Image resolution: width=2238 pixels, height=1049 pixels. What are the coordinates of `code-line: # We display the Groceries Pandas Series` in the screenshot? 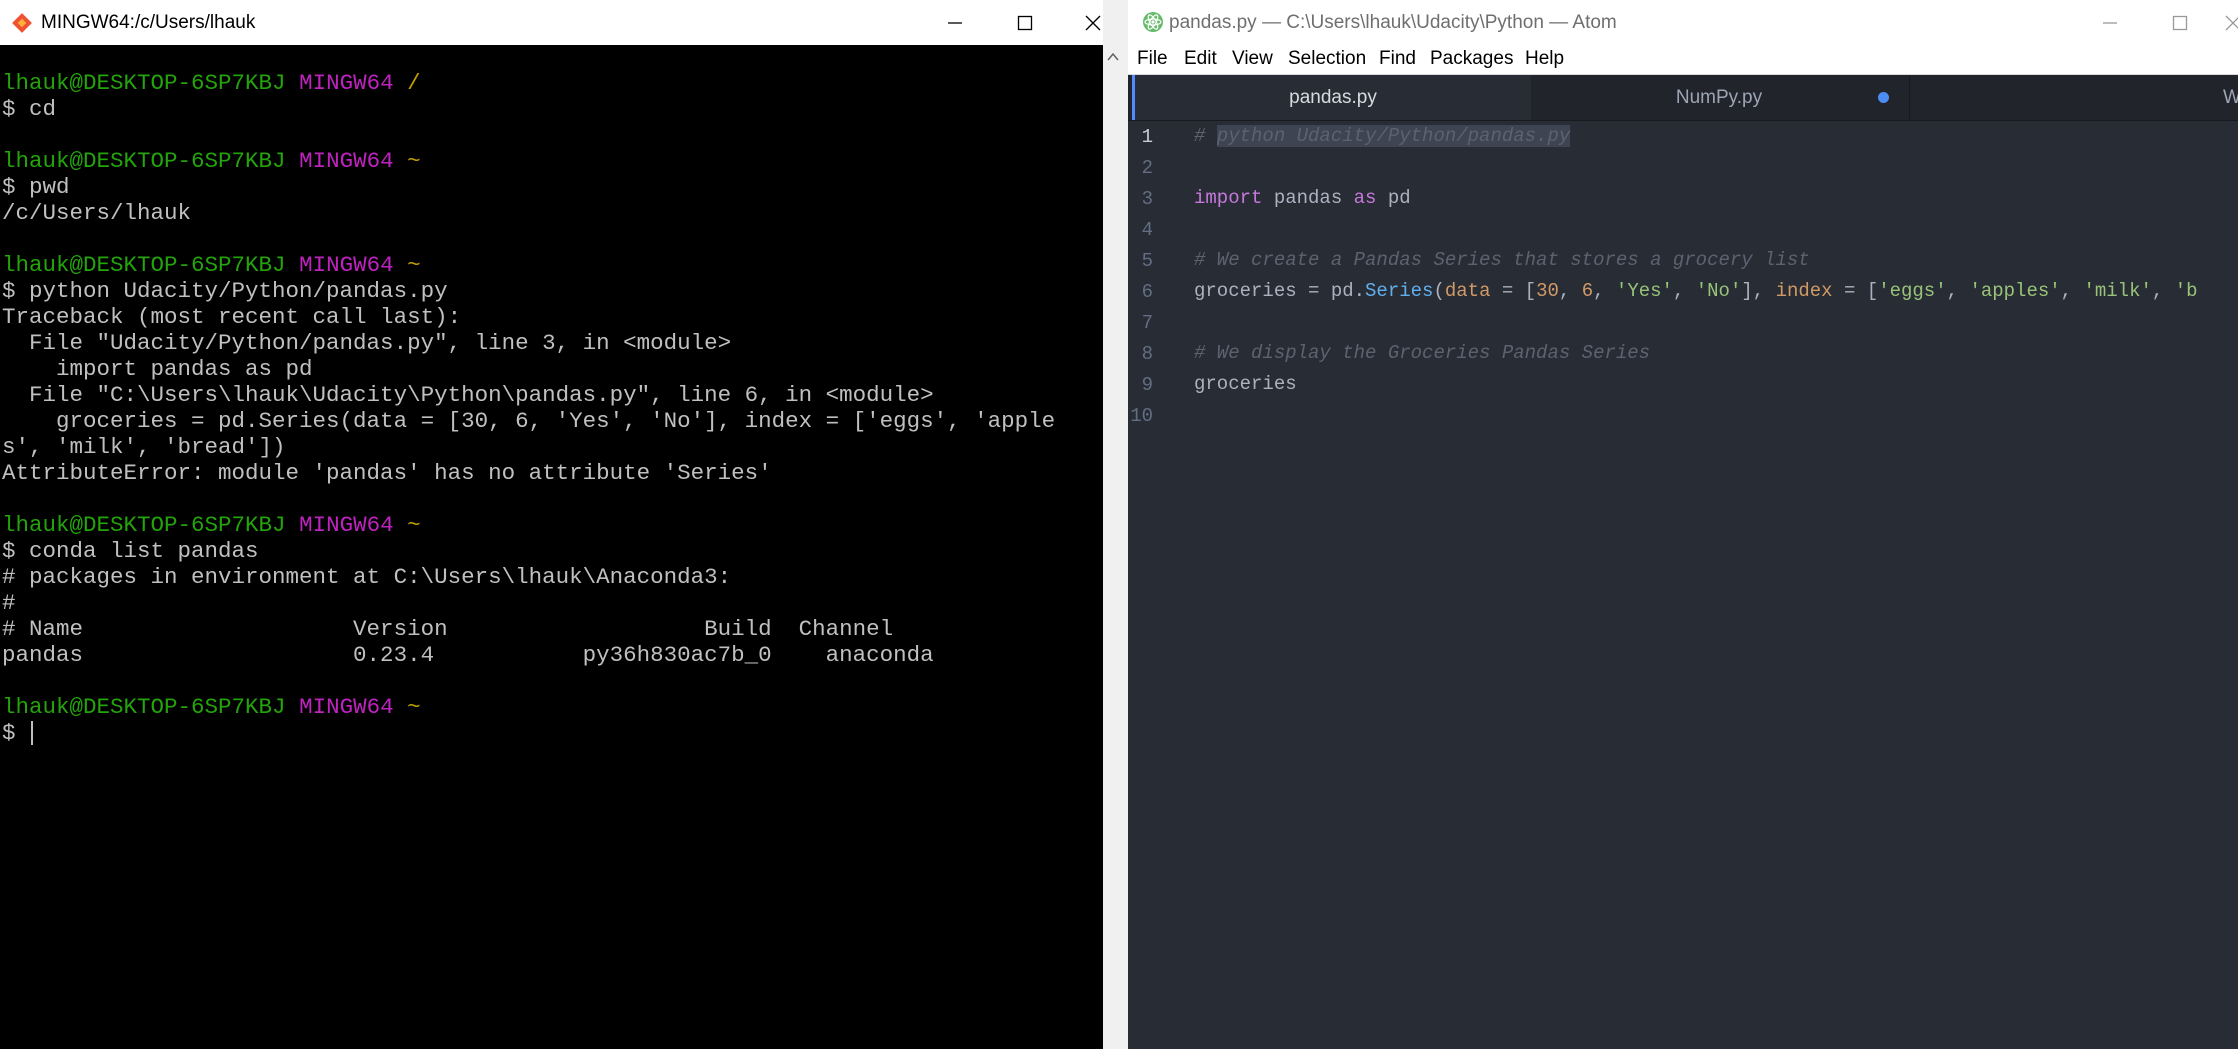 It's located at (1422, 353).